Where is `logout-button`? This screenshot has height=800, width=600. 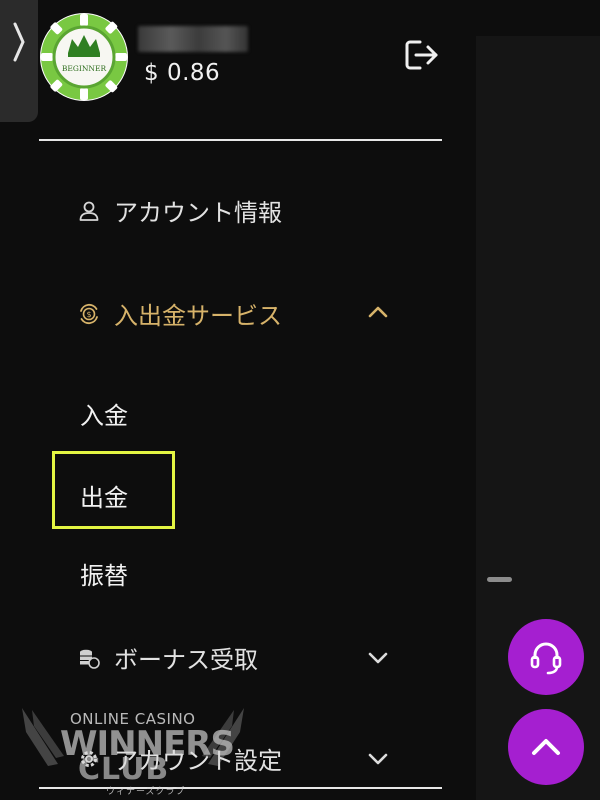 logout-button is located at coordinates (422, 55).